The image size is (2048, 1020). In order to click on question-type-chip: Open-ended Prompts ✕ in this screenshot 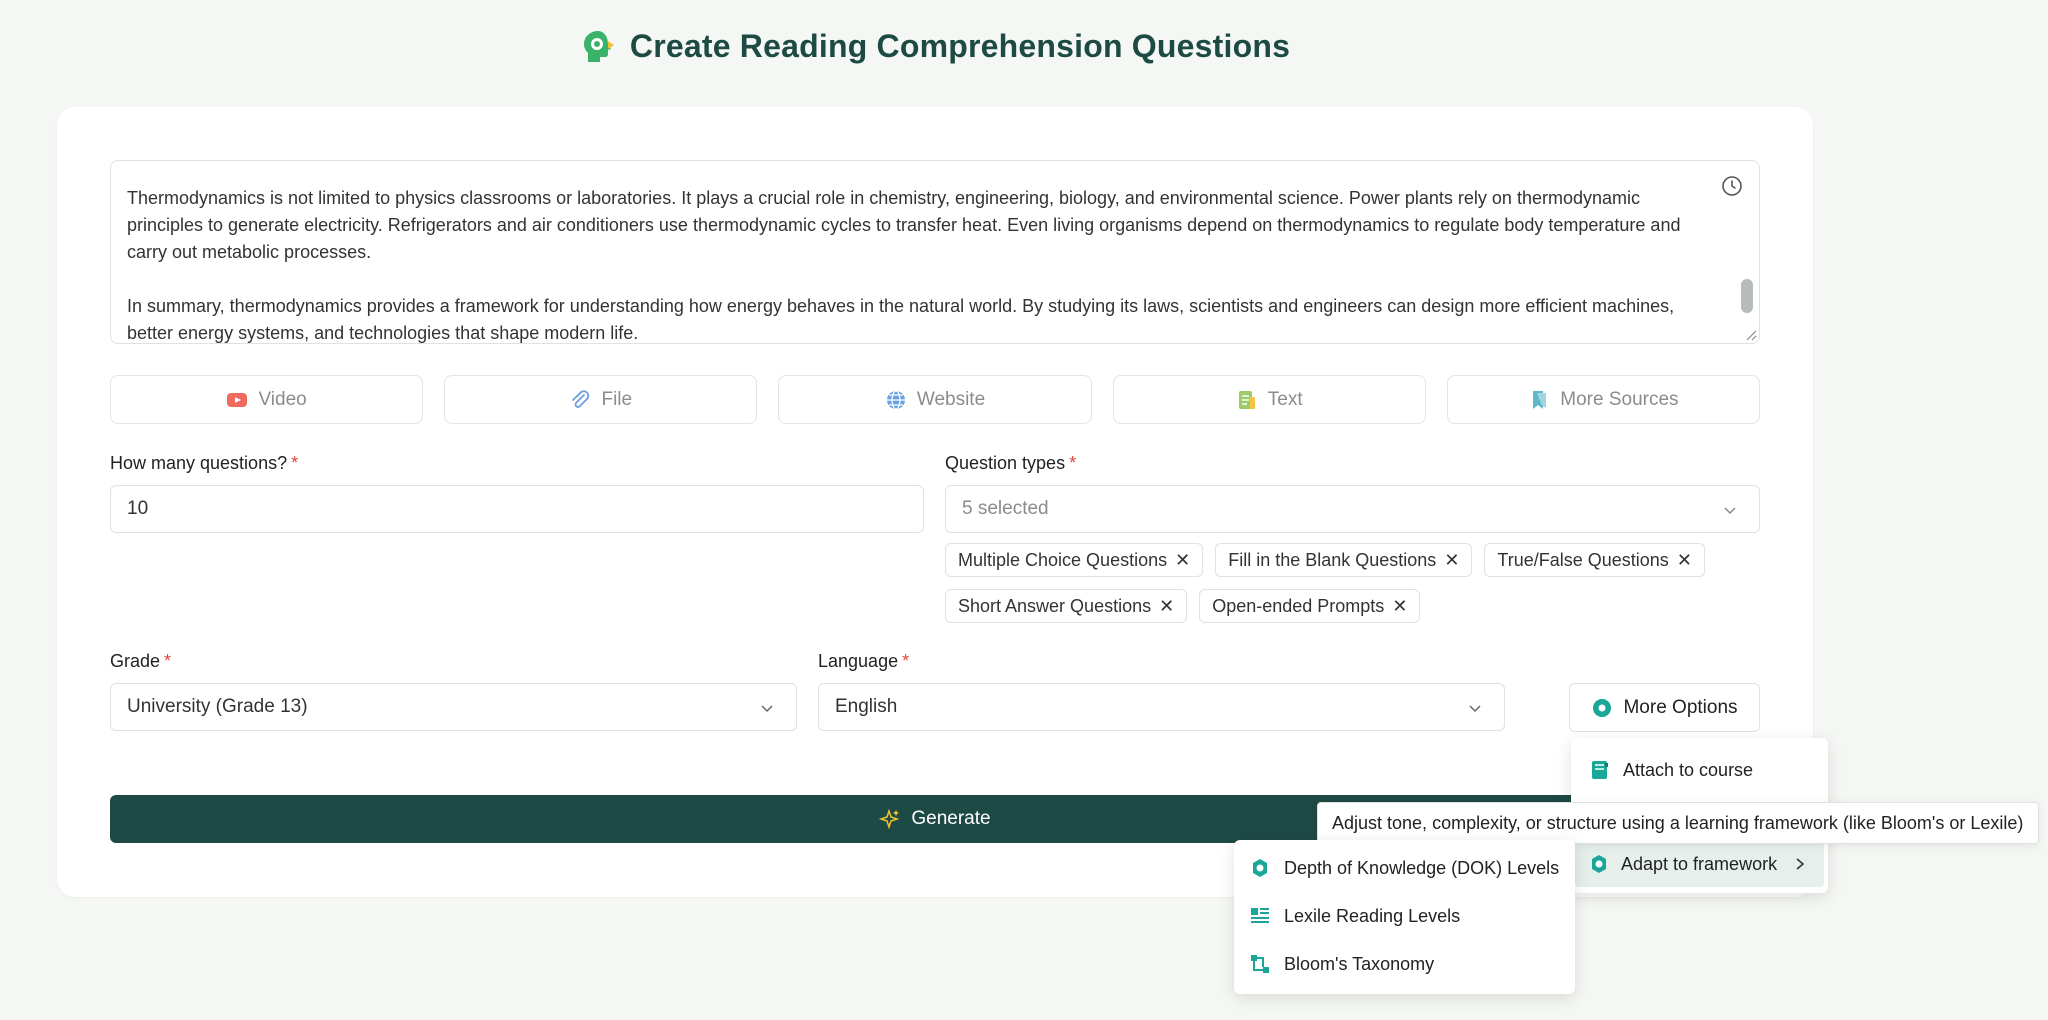, I will do `click(1310, 606)`.